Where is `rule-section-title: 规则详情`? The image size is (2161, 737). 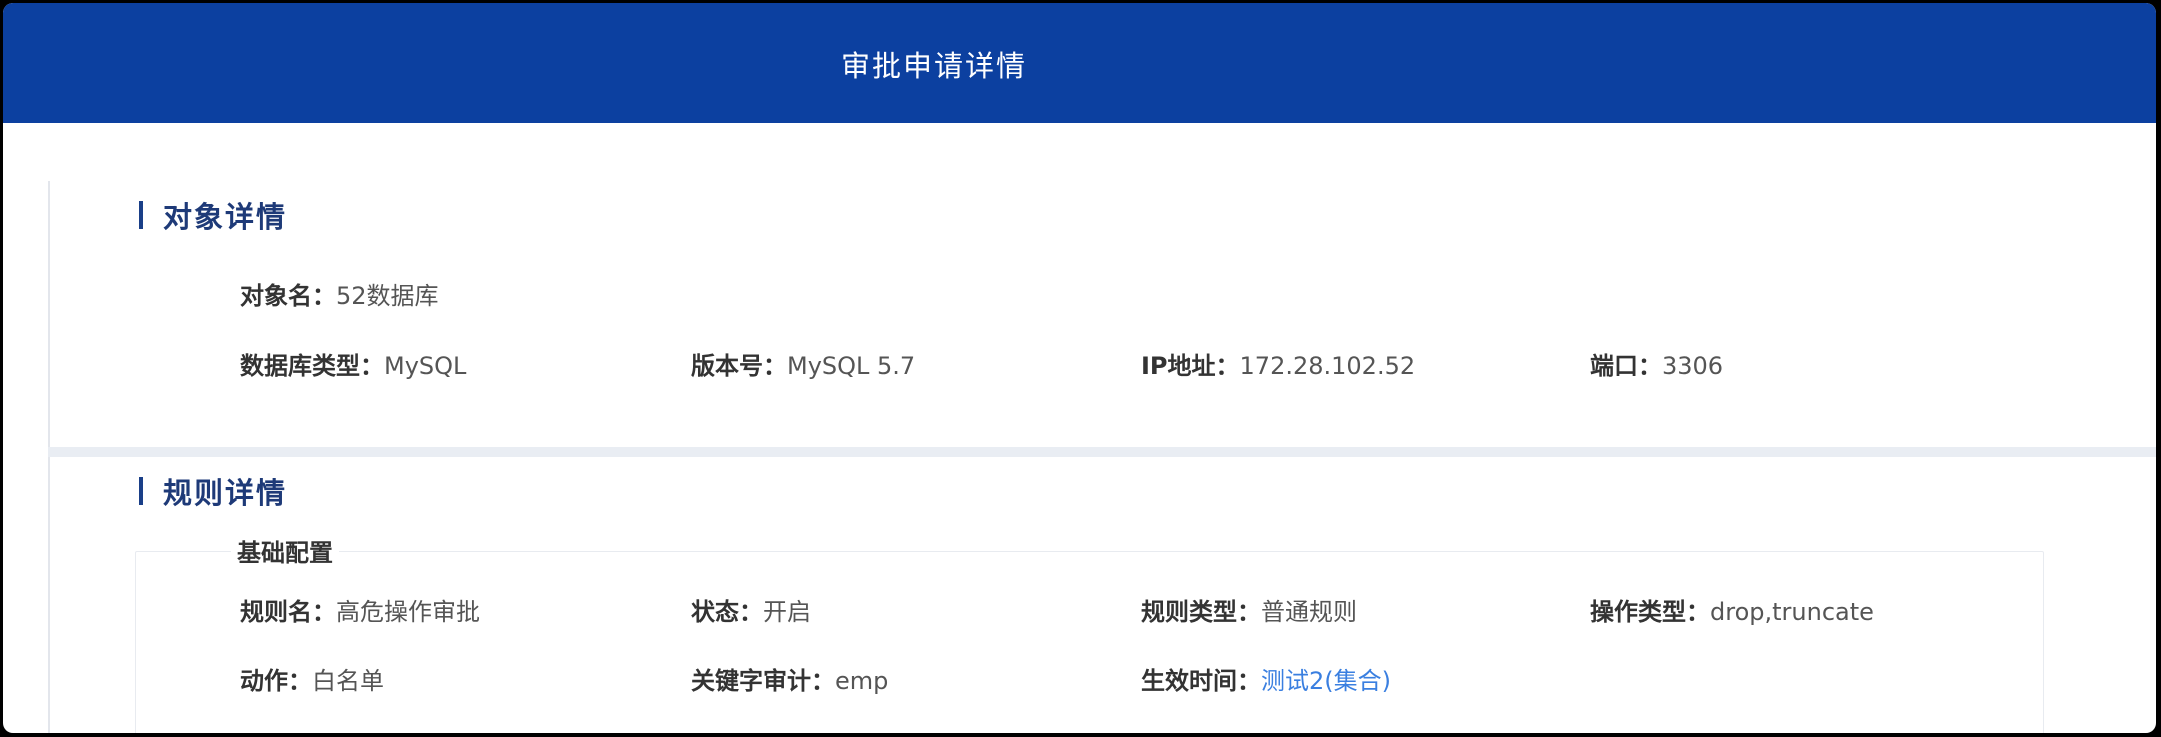
rule-section-title: 规则详情 is located at coordinates (225, 493).